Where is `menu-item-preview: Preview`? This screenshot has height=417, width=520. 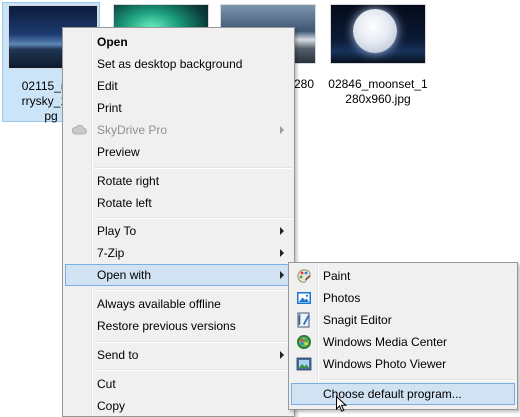 menu-item-preview: Preview is located at coordinates (178, 152).